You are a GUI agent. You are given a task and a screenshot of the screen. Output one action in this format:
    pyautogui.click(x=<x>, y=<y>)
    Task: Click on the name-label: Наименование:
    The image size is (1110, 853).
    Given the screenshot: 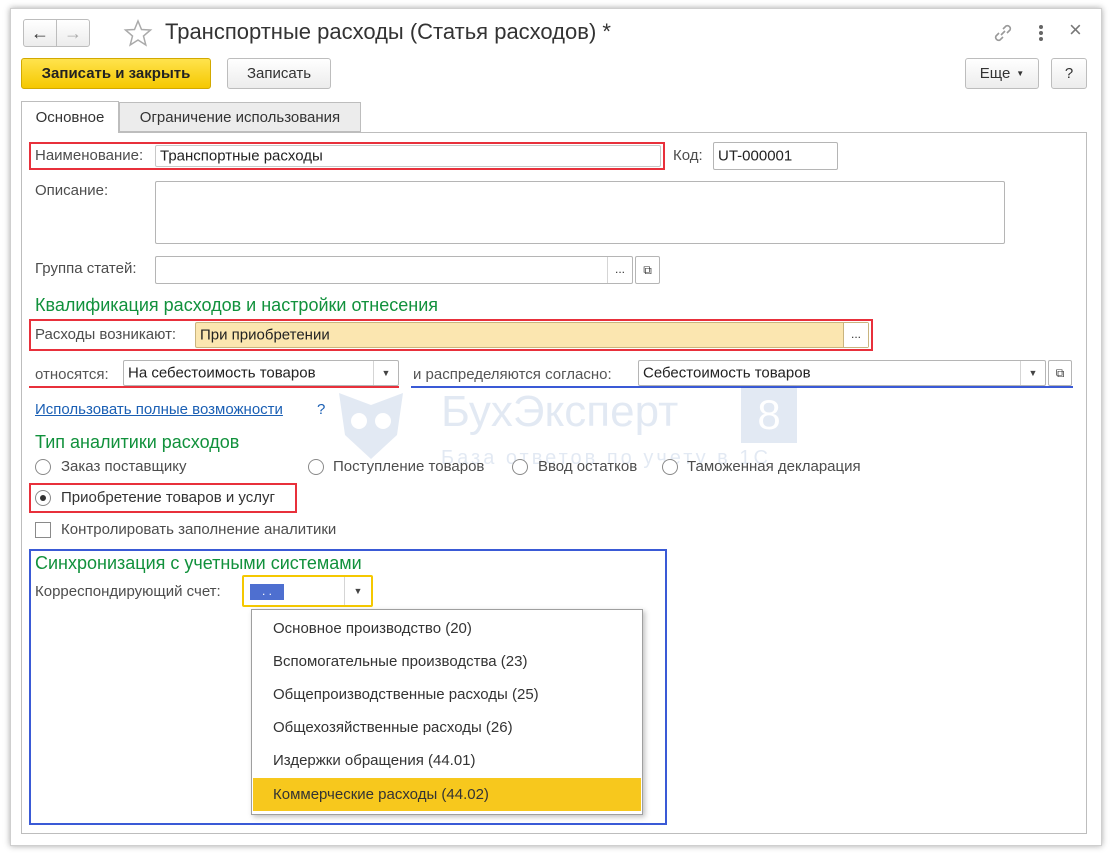 What is the action you would take?
    pyautogui.click(x=89, y=155)
    